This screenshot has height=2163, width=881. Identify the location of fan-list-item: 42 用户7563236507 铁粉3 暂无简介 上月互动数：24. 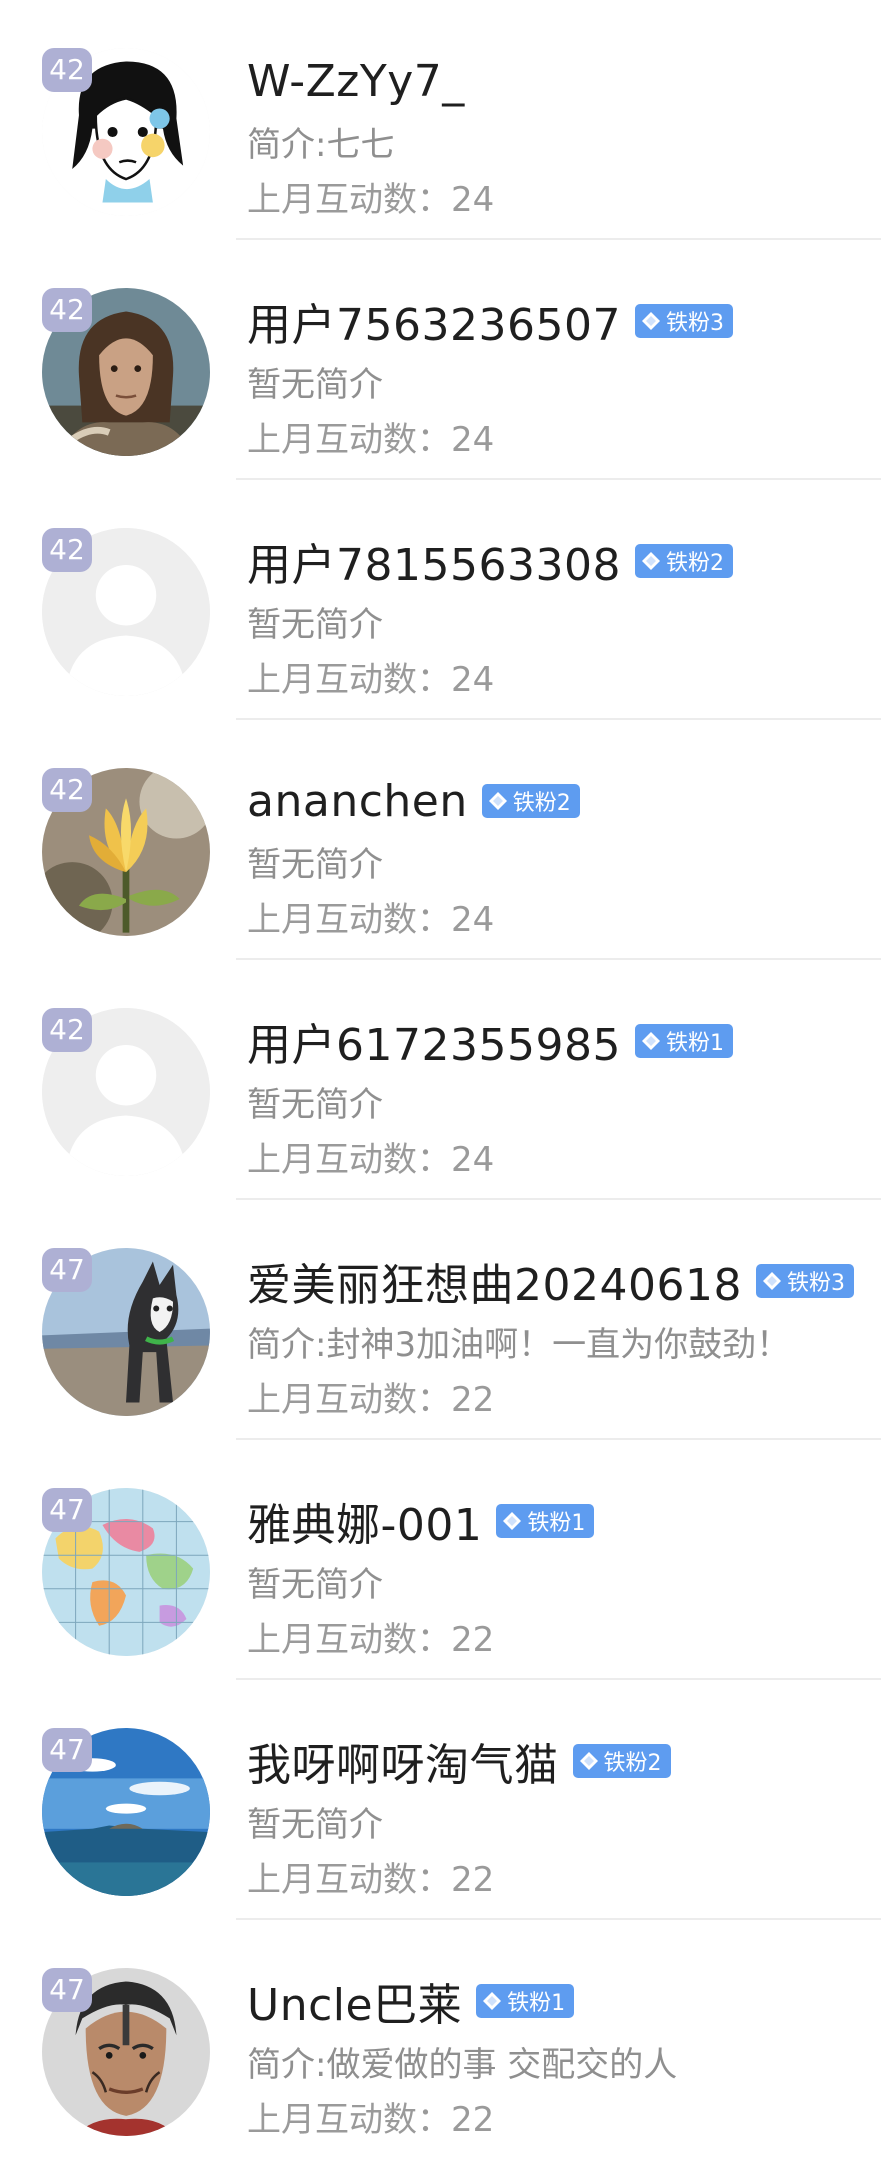
(440, 360).